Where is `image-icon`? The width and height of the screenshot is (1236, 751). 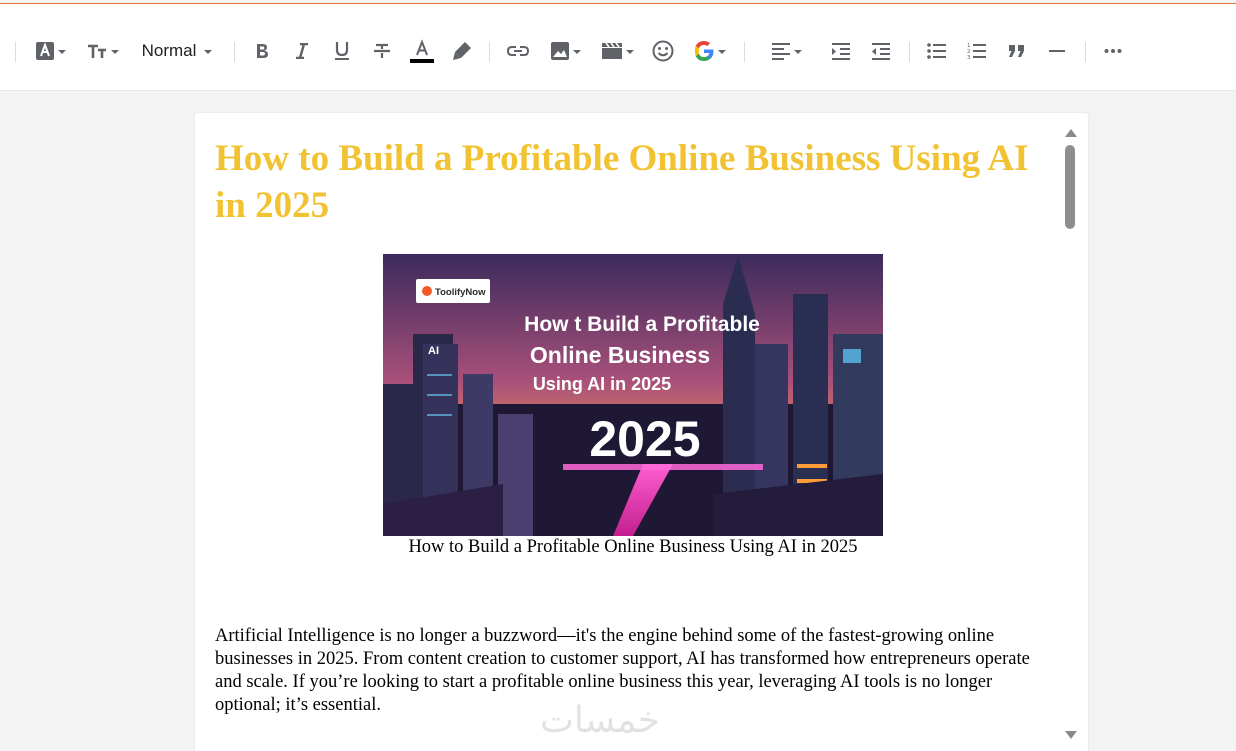
image-icon is located at coordinates (559, 51).